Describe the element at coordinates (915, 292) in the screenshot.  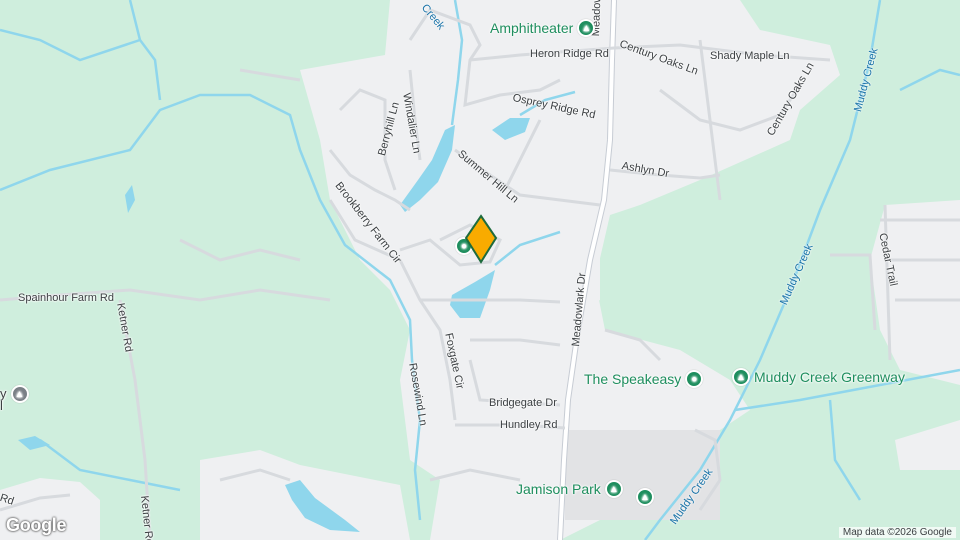
I see `urban-area-east` at that location.